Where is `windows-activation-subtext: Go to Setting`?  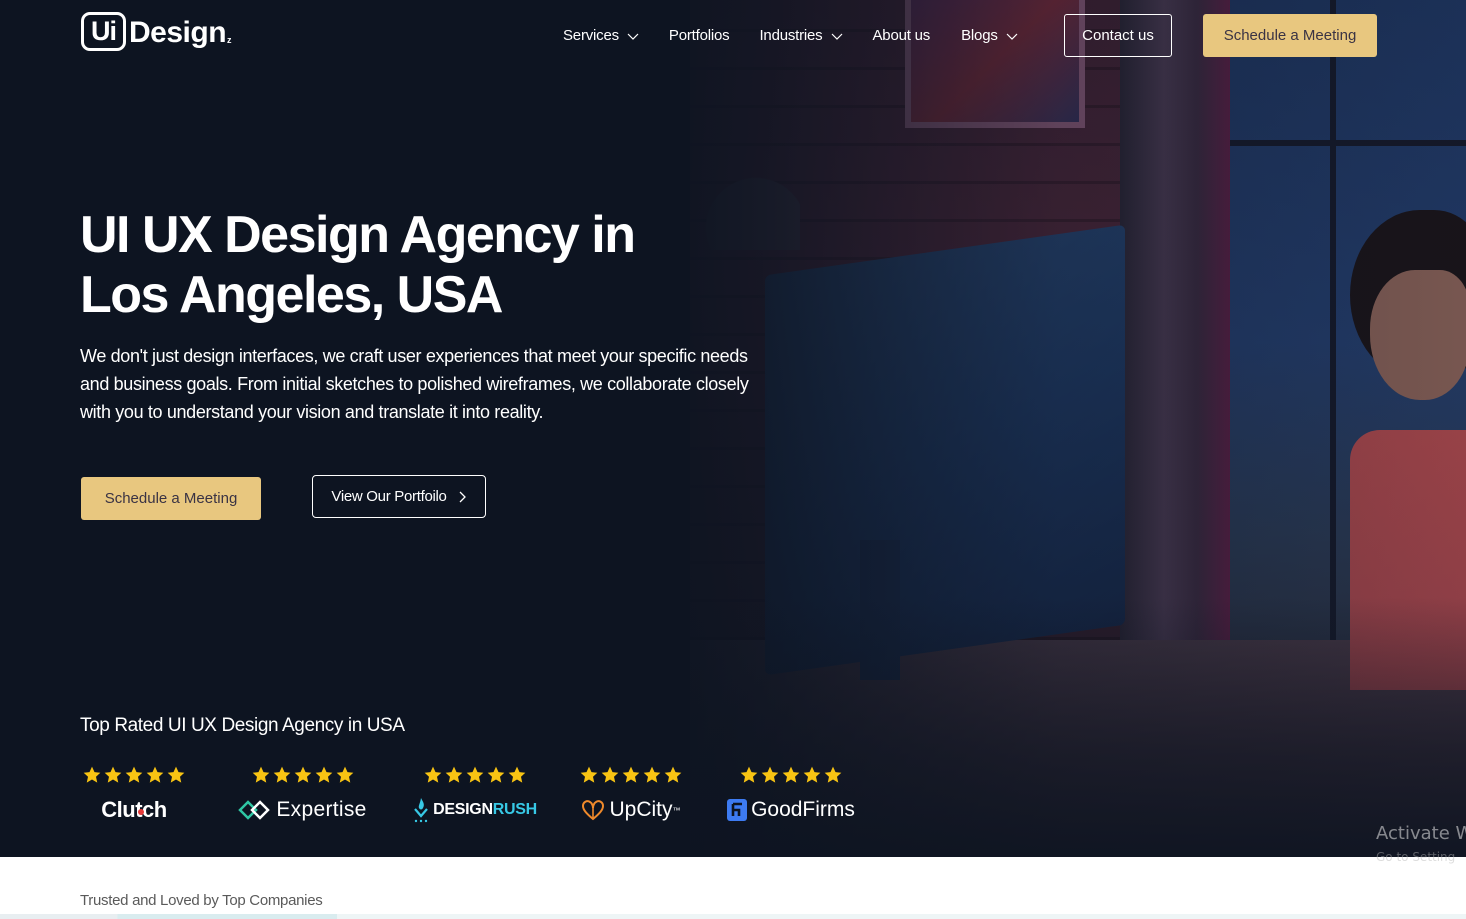 windows-activation-subtext: Go to Setting is located at coordinates (1416, 857).